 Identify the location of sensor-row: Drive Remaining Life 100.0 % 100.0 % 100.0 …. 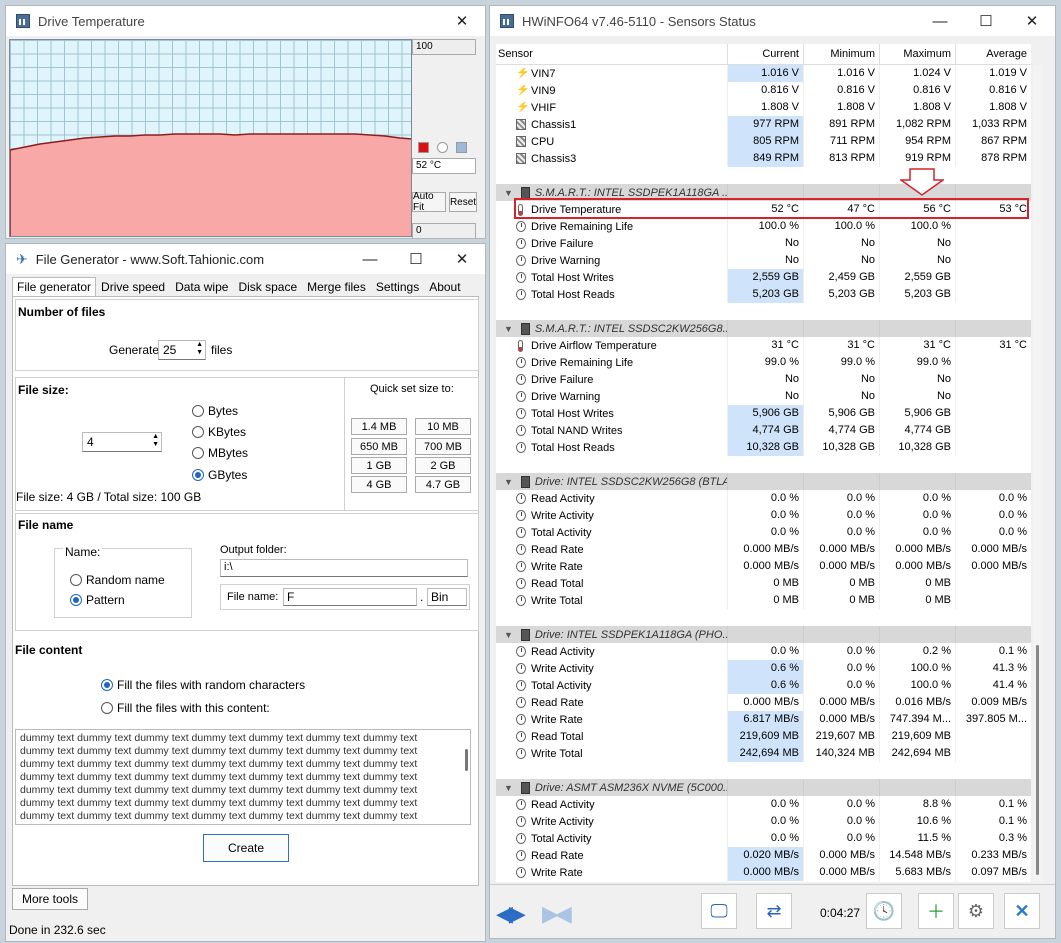
(763, 226).